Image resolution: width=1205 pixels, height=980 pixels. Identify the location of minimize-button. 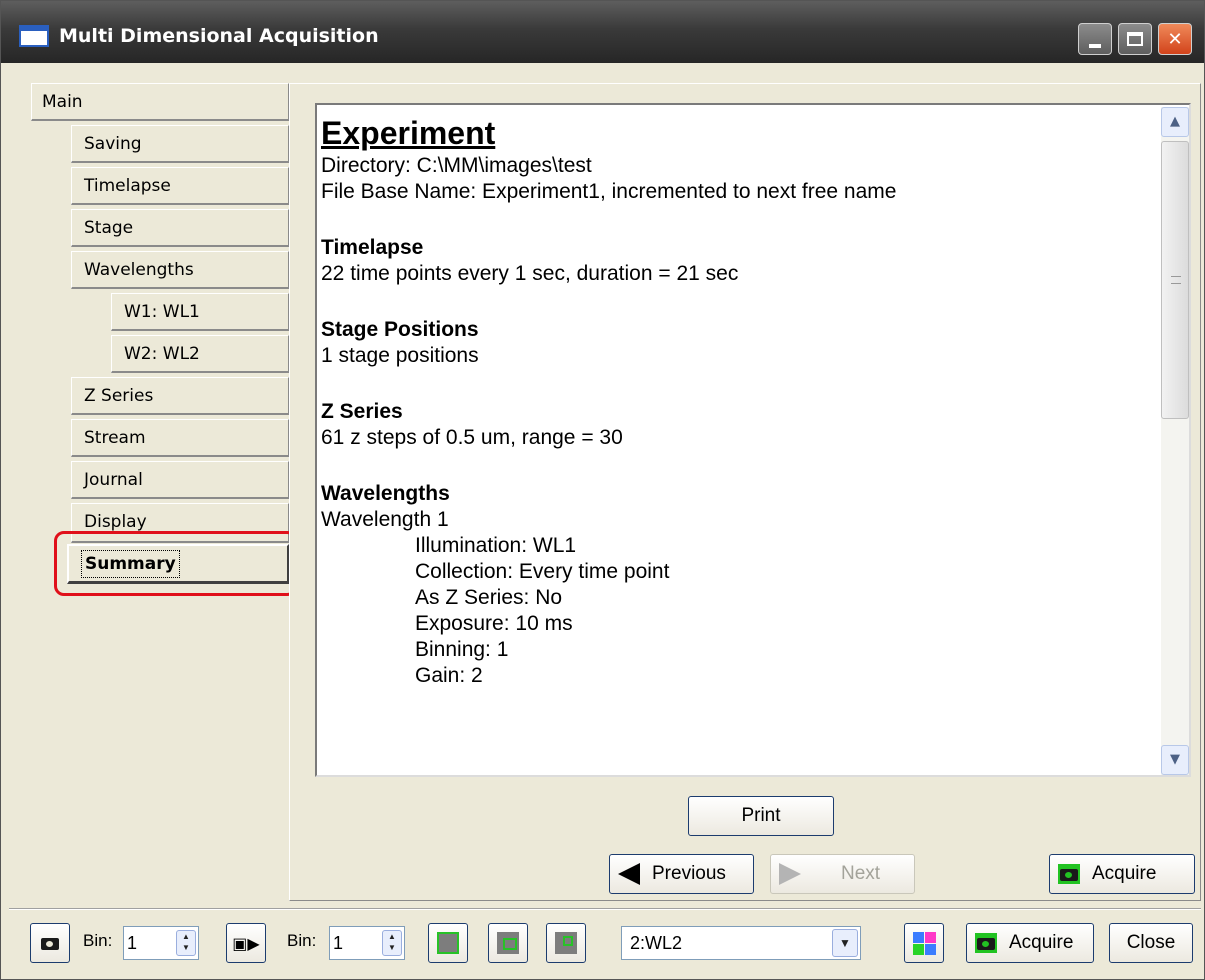
(1095, 39).